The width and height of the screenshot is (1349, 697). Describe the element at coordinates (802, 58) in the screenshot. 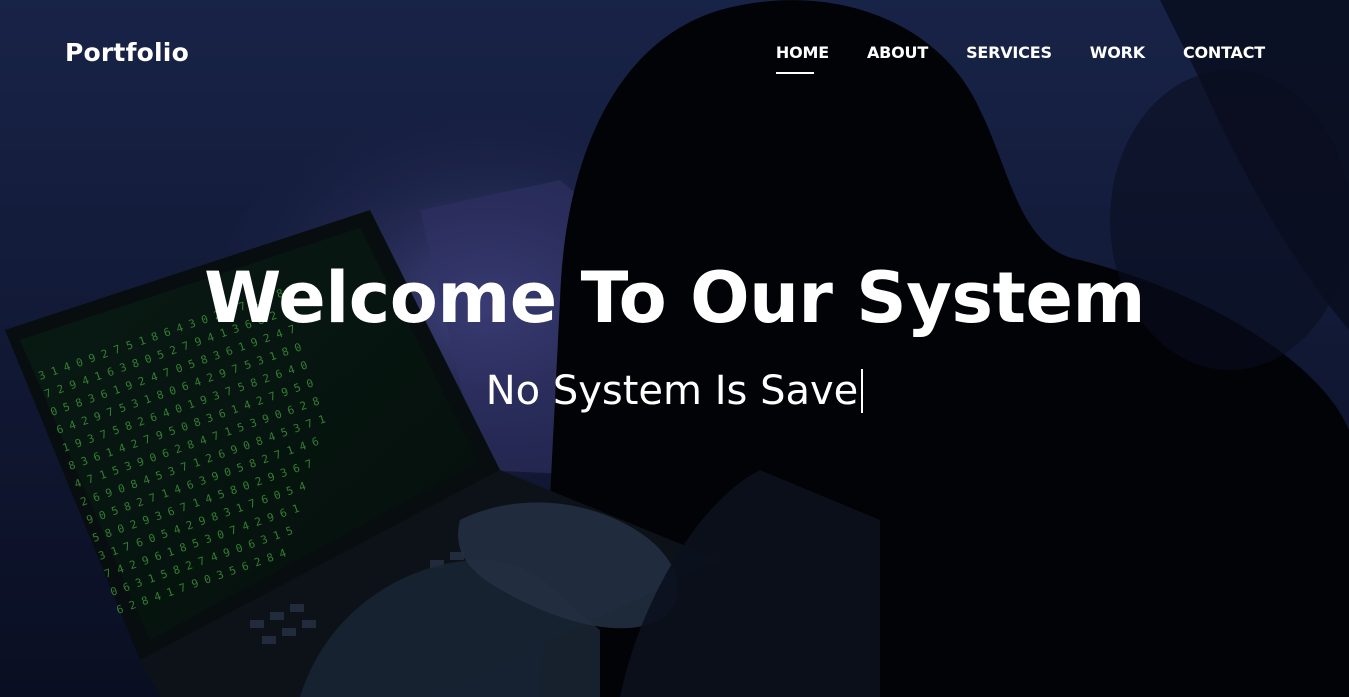

I see `nav-item-home: HOME` at that location.